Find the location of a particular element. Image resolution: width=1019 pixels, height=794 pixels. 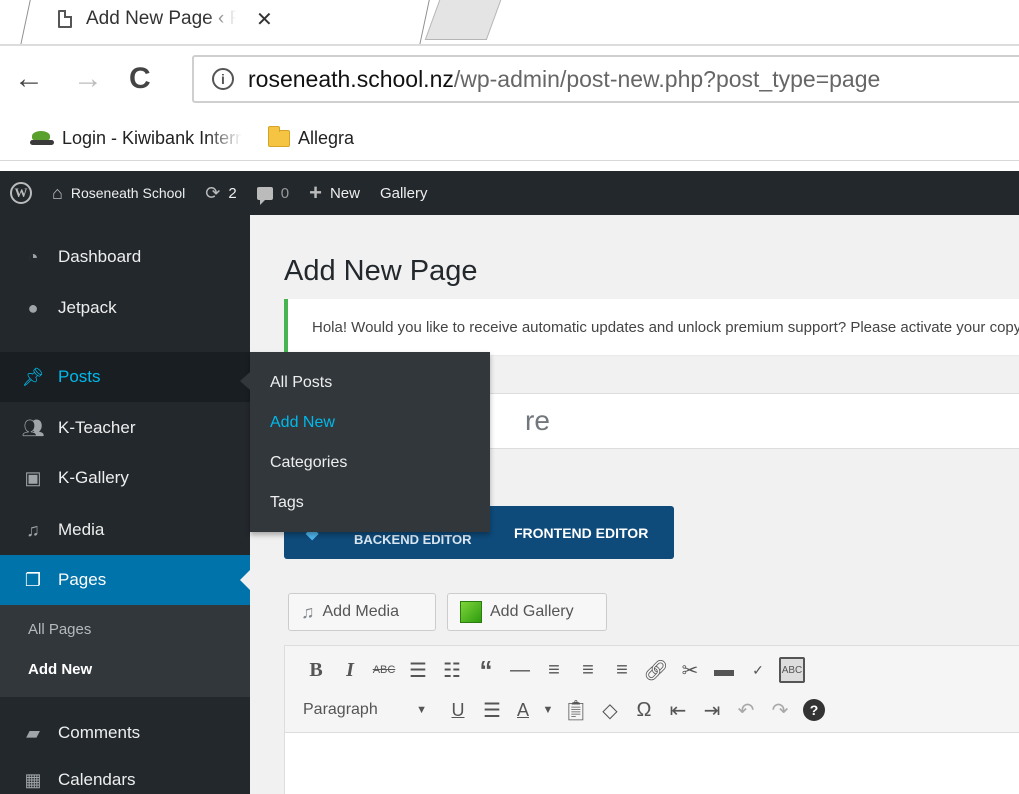

strikethrough-icon: ABC is located at coordinates (384, 670).